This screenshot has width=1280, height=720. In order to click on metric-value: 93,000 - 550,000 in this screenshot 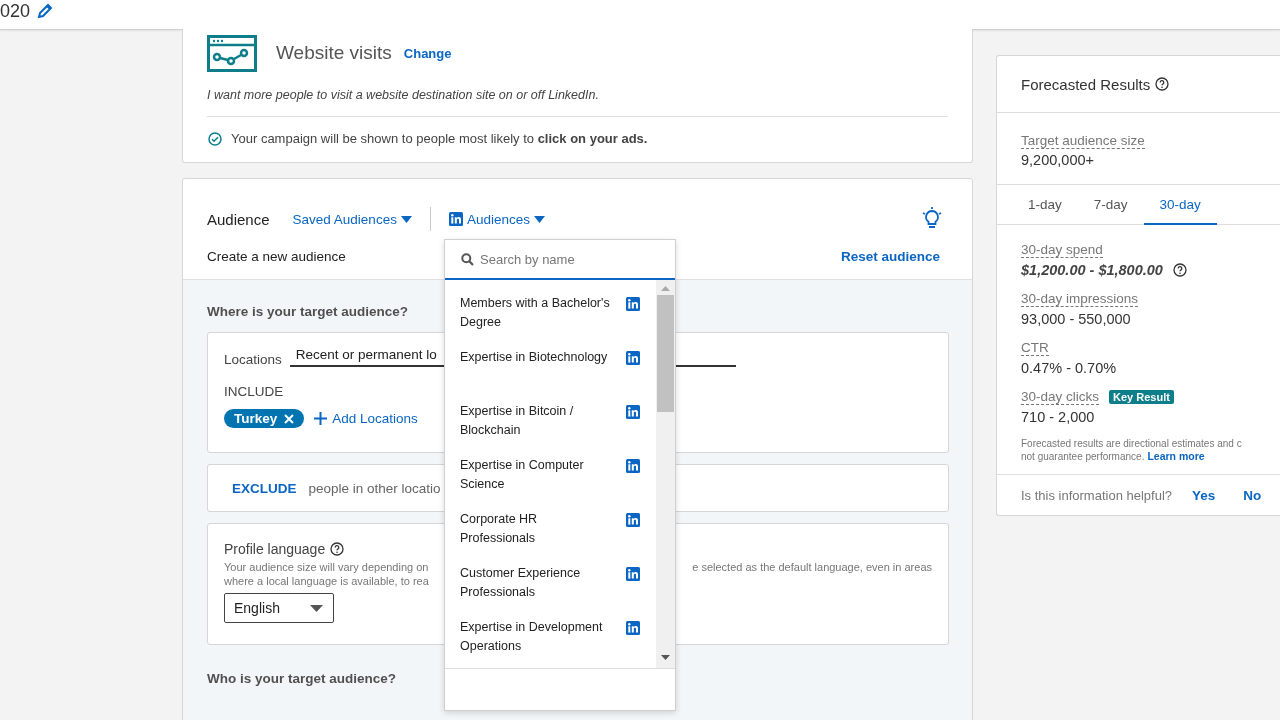, I will do `click(1076, 319)`.